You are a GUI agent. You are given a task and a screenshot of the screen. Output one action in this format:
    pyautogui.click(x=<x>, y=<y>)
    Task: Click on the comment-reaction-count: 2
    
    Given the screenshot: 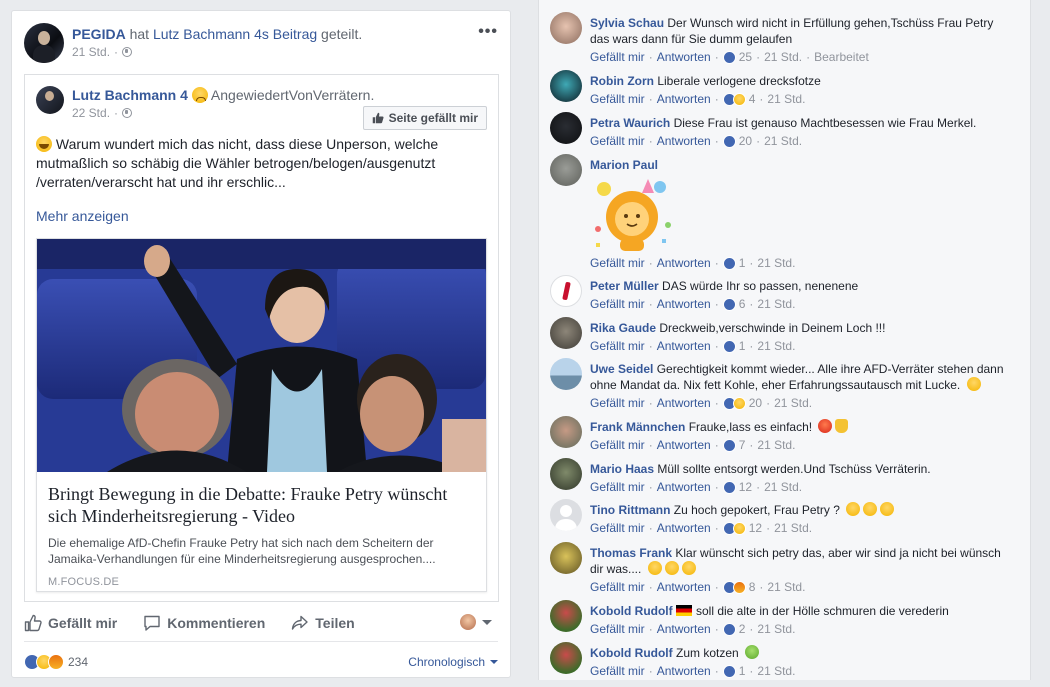 What is the action you would take?
    pyautogui.click(x=742, y=629)
    